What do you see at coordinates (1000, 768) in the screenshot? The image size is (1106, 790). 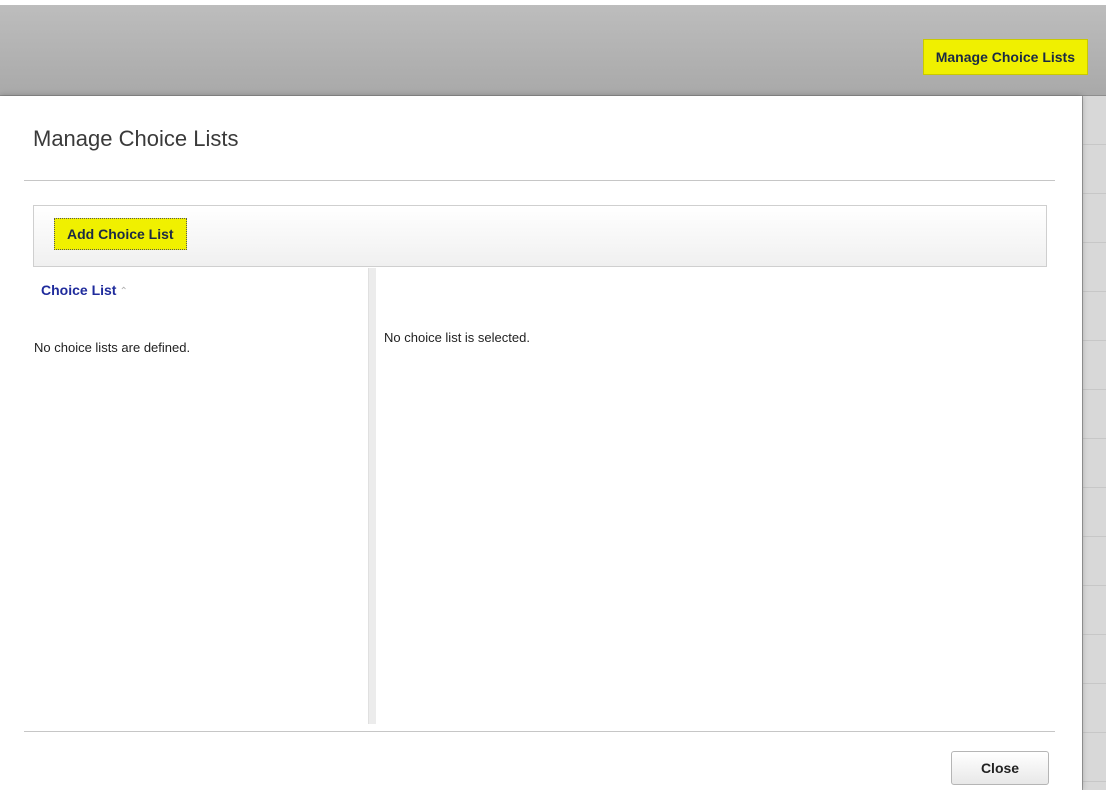 I see `close-button: Close` at bounding box center [1000, 768].